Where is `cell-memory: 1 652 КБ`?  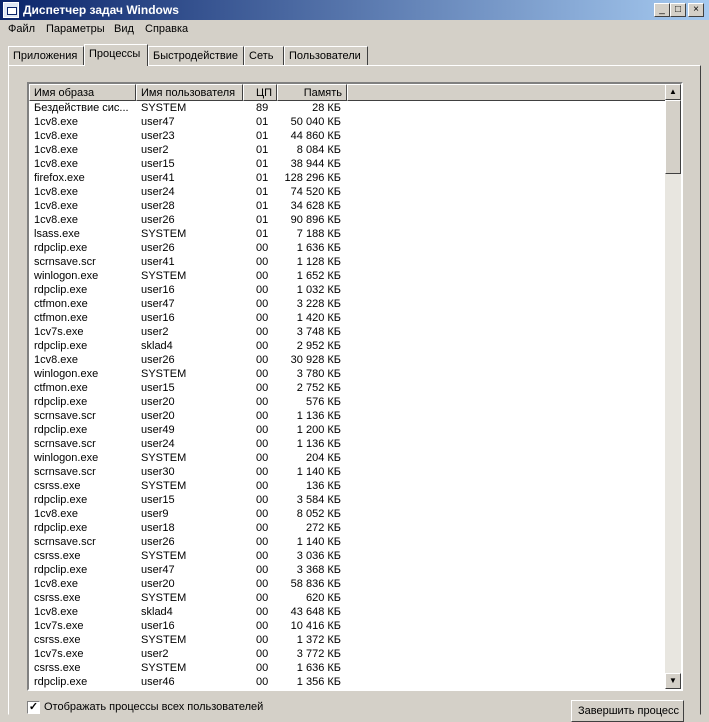
cell-memory: 1 652 КБ is located at coordinates (318, 276).